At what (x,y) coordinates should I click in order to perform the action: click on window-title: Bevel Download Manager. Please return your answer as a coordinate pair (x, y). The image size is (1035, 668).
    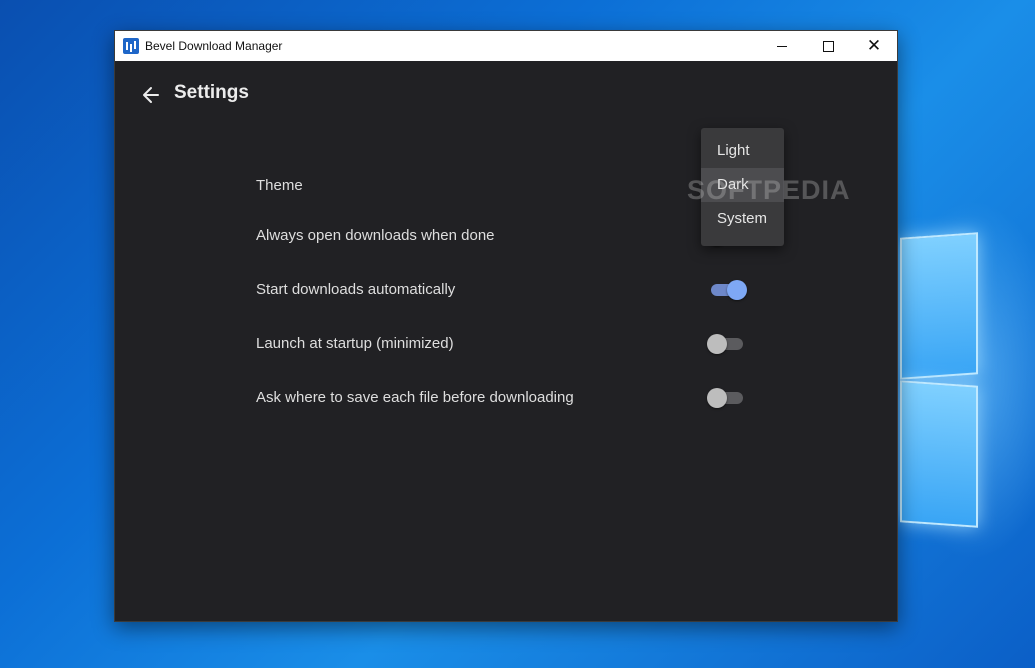
    Looking at the image, I should click on (214, 46).